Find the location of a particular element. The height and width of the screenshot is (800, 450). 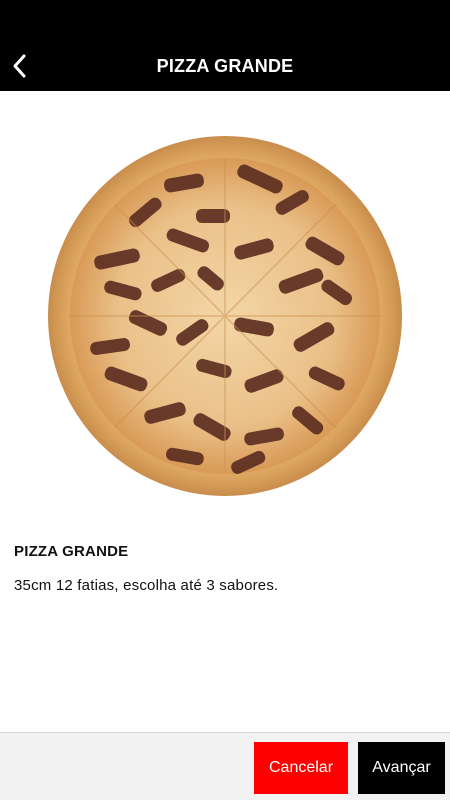

product-name: PIZZA GRANDE is located at coordinates (71, 551).